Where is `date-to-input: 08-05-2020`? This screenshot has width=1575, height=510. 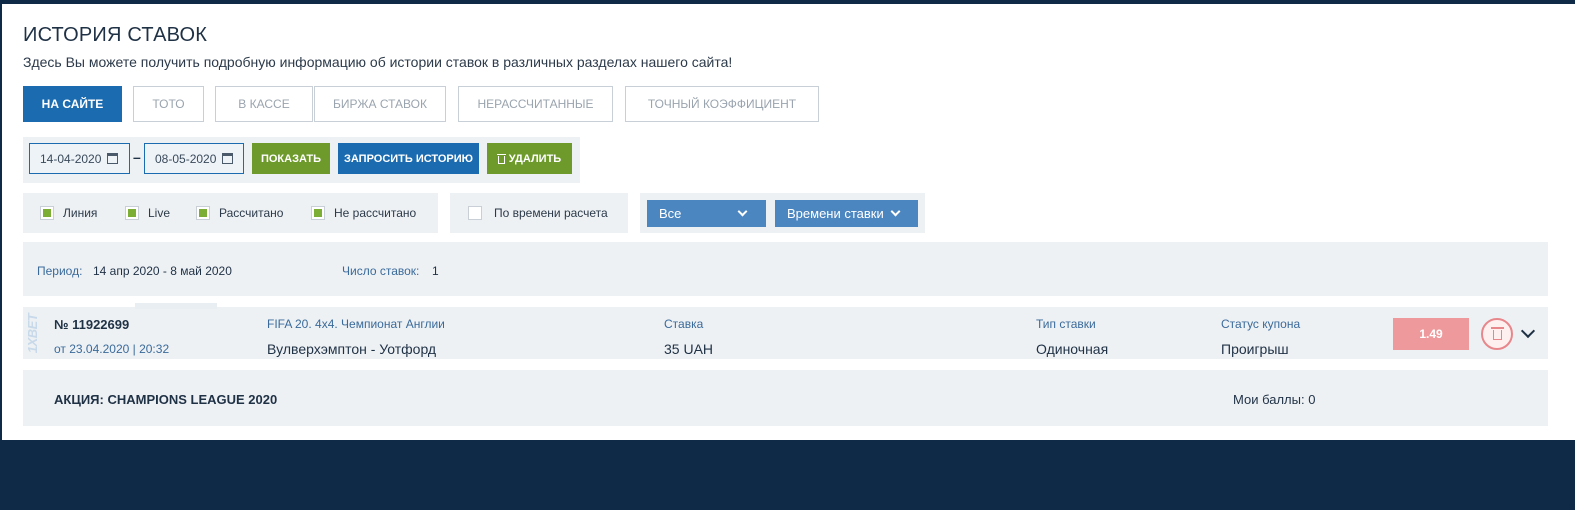 date-to-input: 08-05-2020 is located at coordinates (194, 158).